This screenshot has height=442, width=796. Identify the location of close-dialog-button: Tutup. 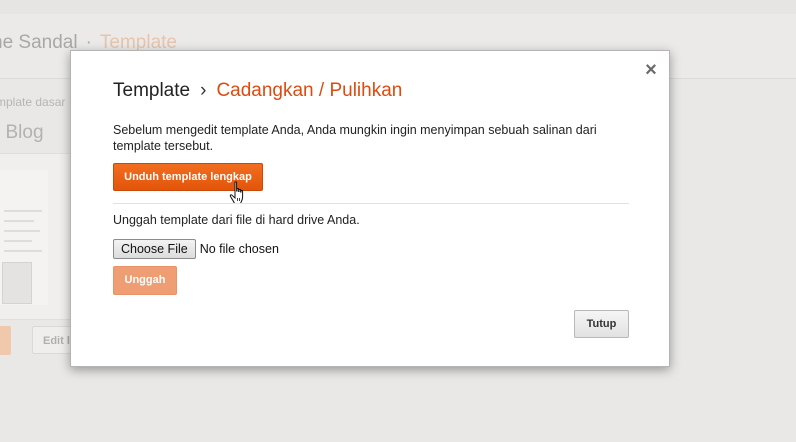
(601, 324).